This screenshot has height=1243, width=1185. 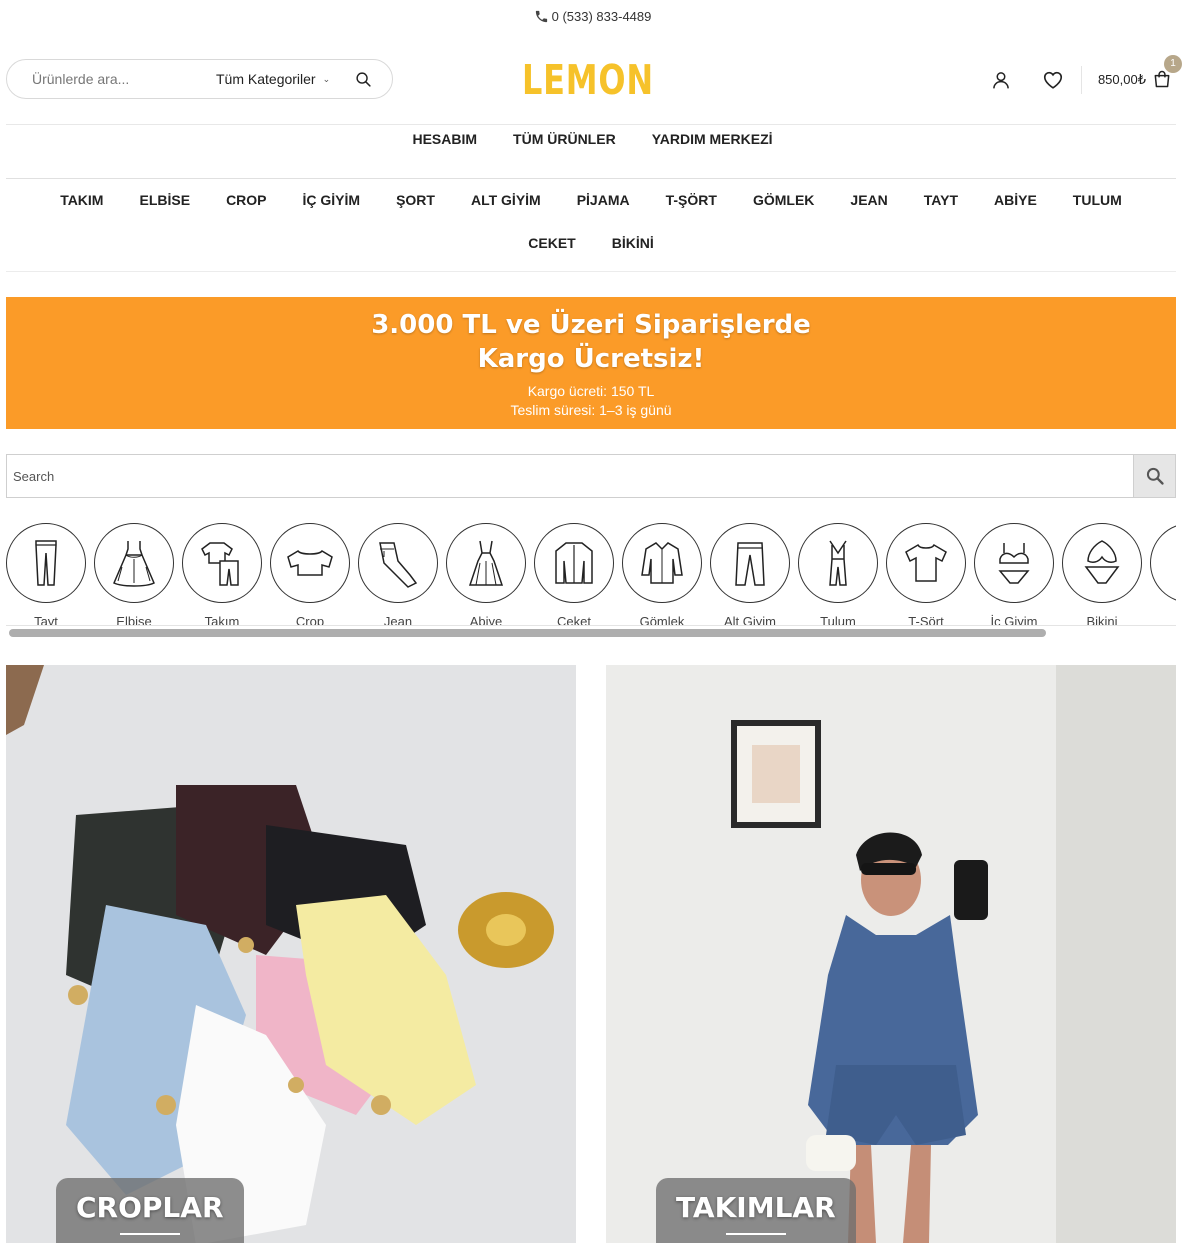 What do you see at coordinates (444, 142) in the screenshot?
I see `menu-item-account: HESABIM` at bounding box center [444, 142].